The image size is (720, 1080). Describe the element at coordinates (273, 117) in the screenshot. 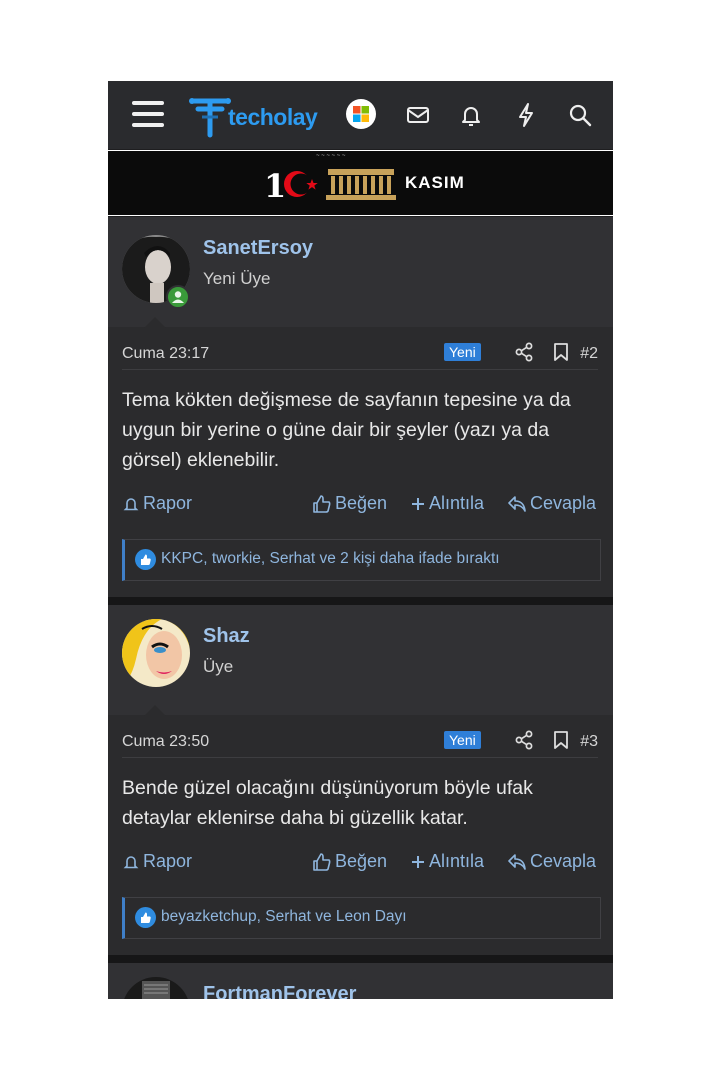

I see `logo-text: techolay` at that location.